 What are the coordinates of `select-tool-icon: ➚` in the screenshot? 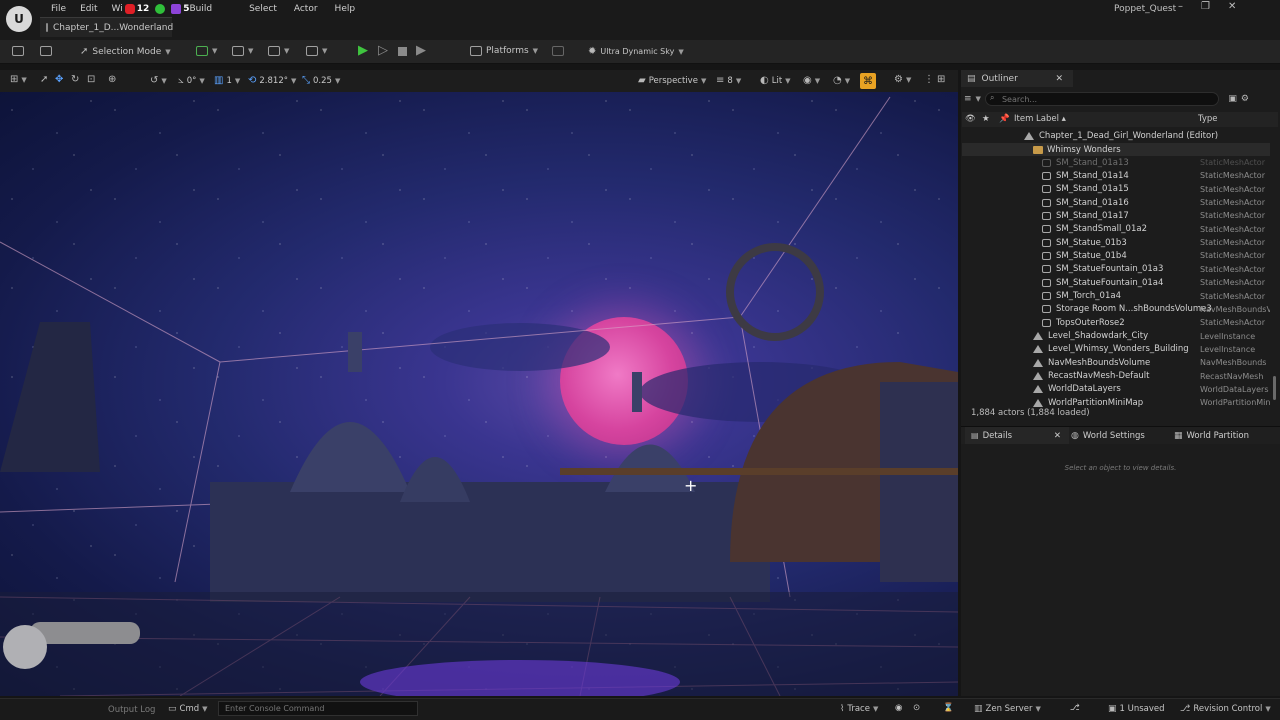 It's located at (44, 79).